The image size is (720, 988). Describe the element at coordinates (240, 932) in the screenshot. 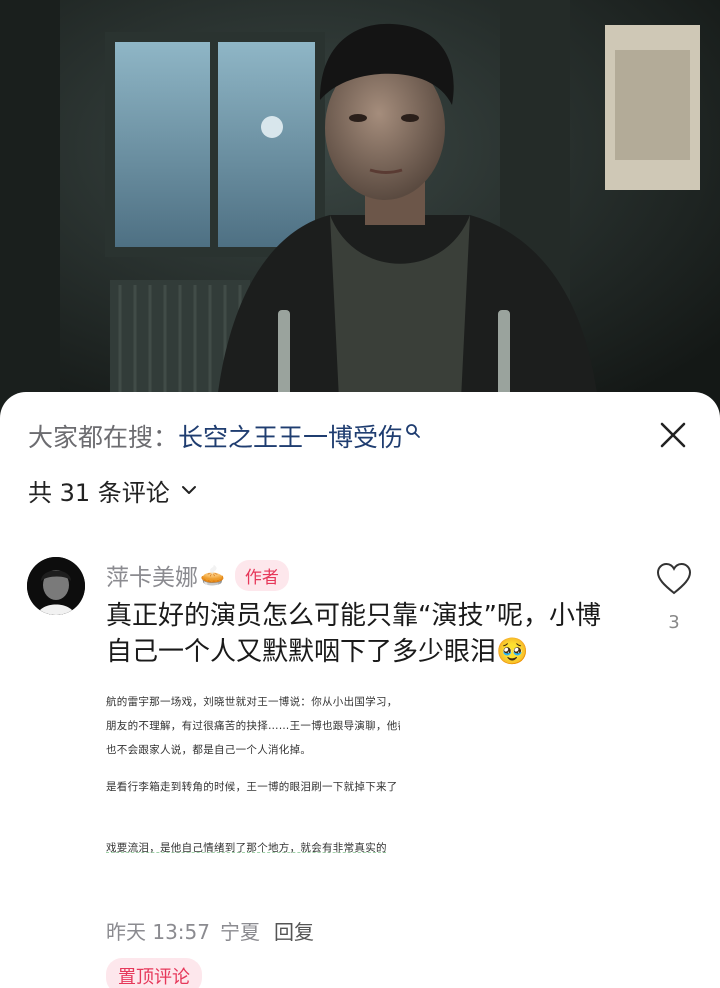

I see `comment-location: 宁夏` at that location.